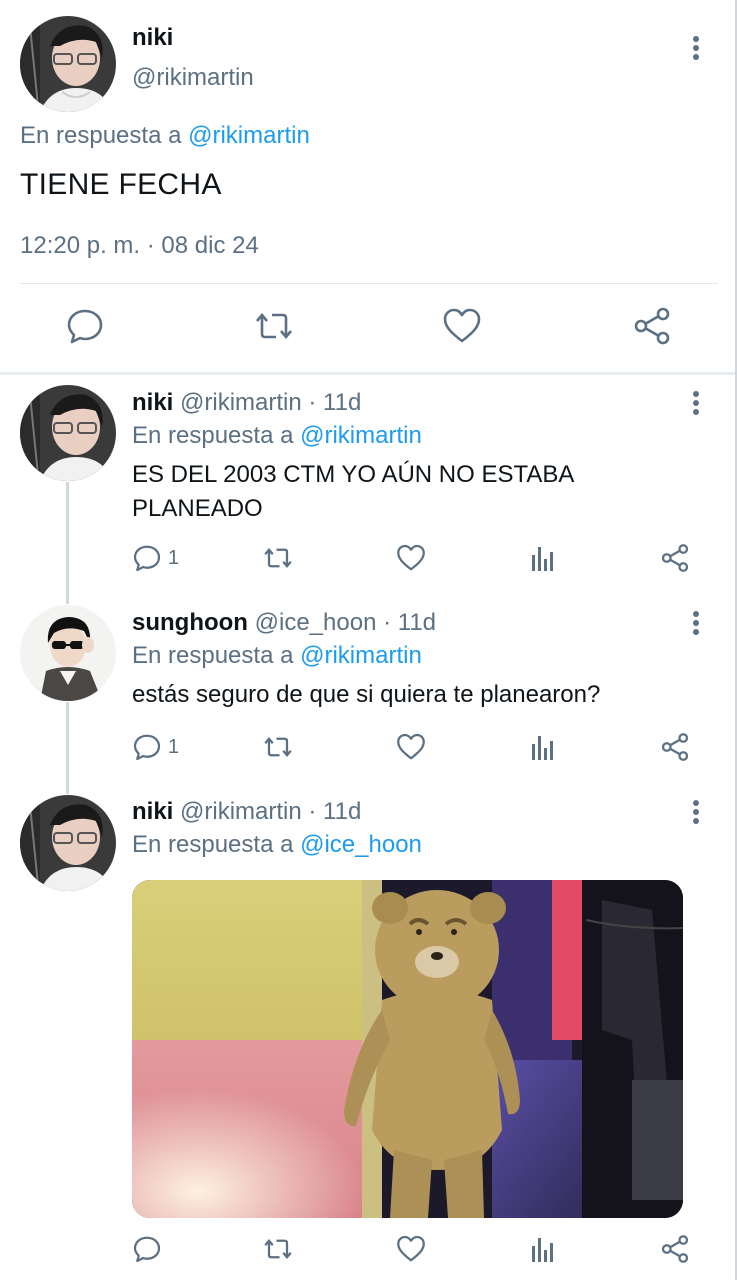 The height and width of the screenshot is (1280, 737). What do you see at coordinates (369, 283) in the screenshot?
I see `divider` at bounding box center [369, 283].